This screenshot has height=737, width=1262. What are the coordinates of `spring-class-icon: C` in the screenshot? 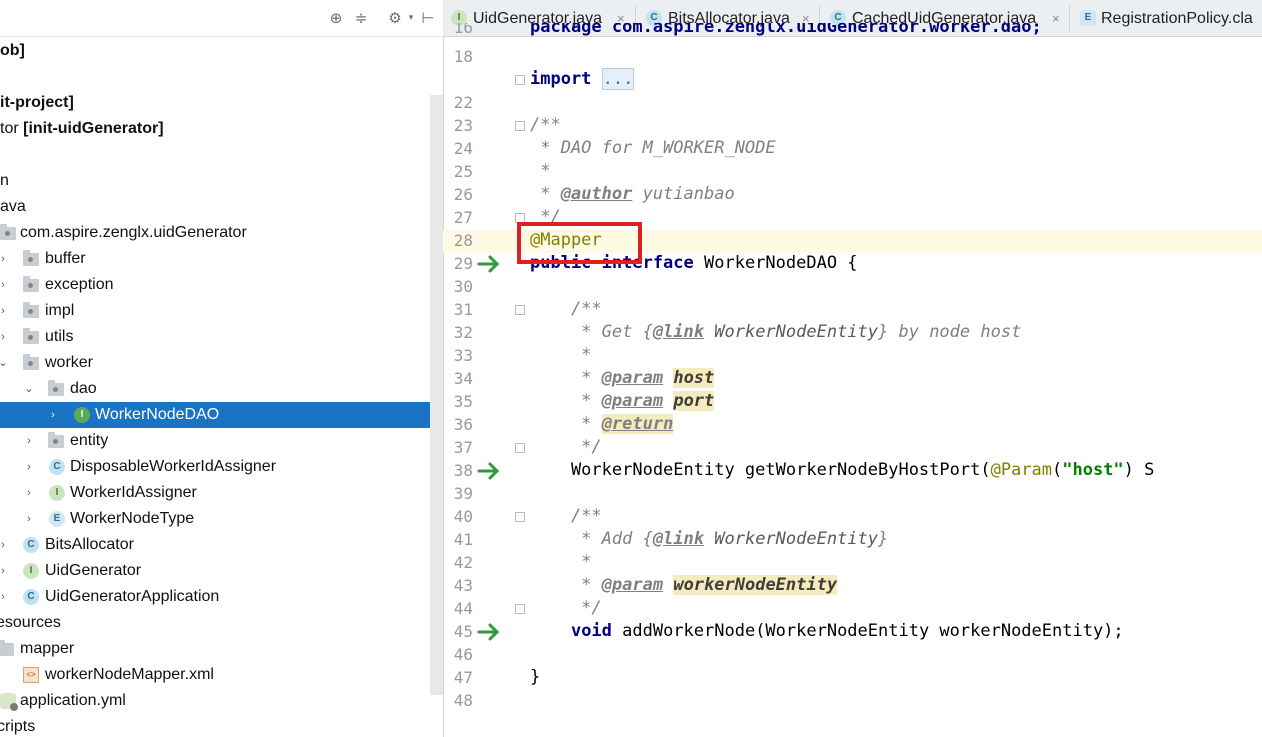 It's located at (31, 597).